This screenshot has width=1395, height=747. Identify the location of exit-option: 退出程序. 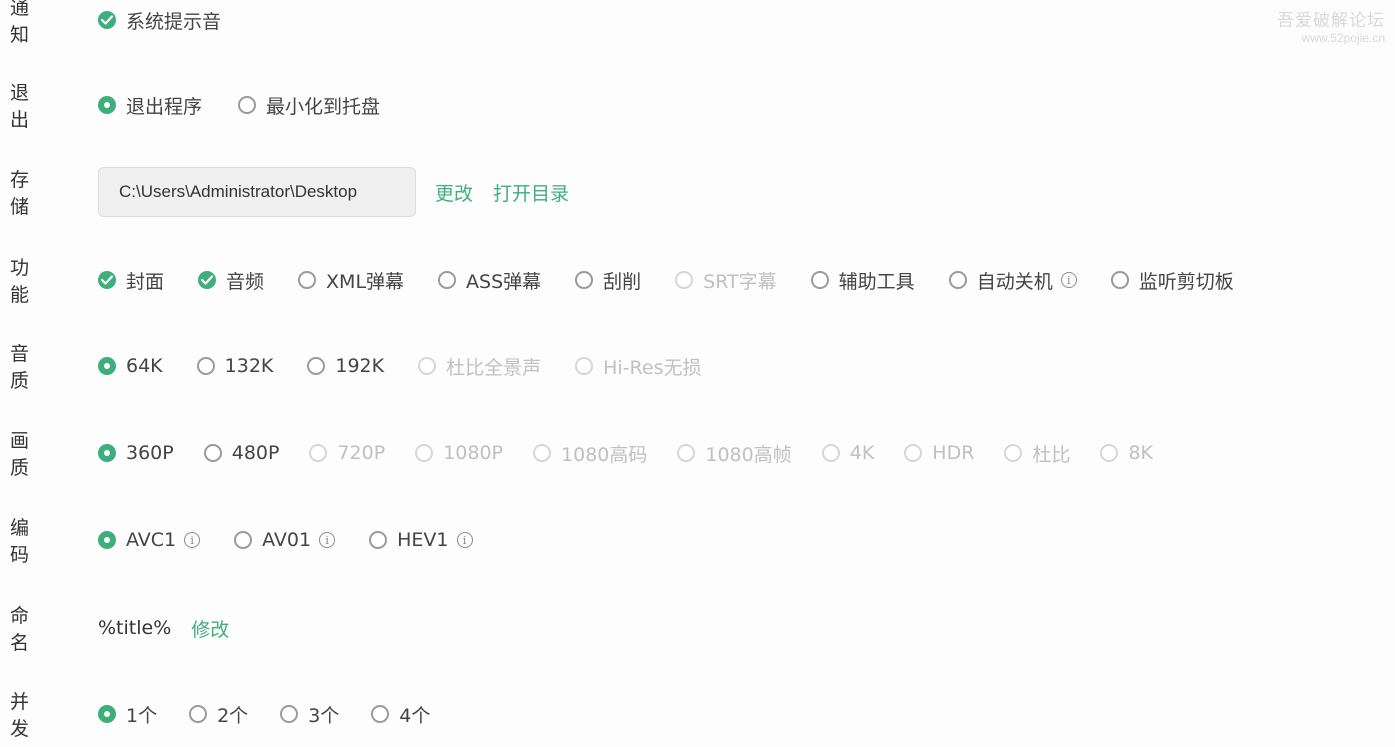
(150, 105).